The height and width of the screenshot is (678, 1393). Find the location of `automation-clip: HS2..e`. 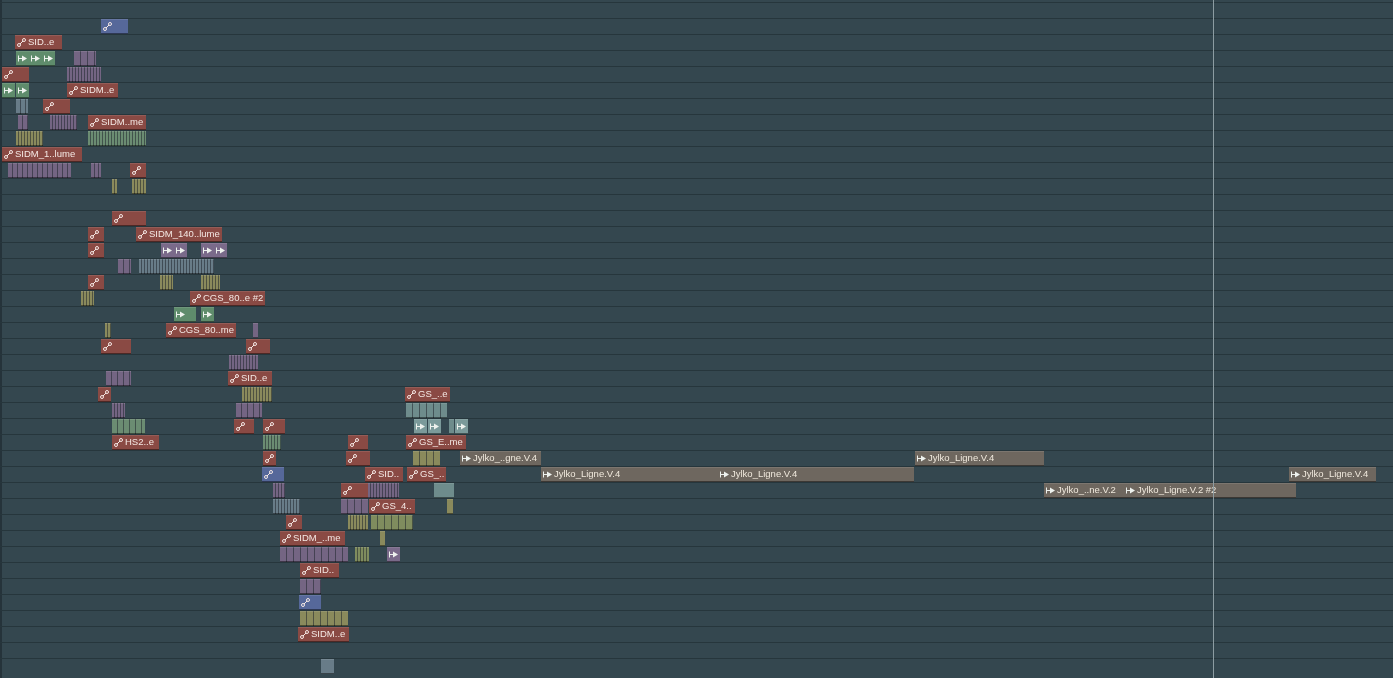

automation-clip: HS2..e is located at coordinates (135, 442).